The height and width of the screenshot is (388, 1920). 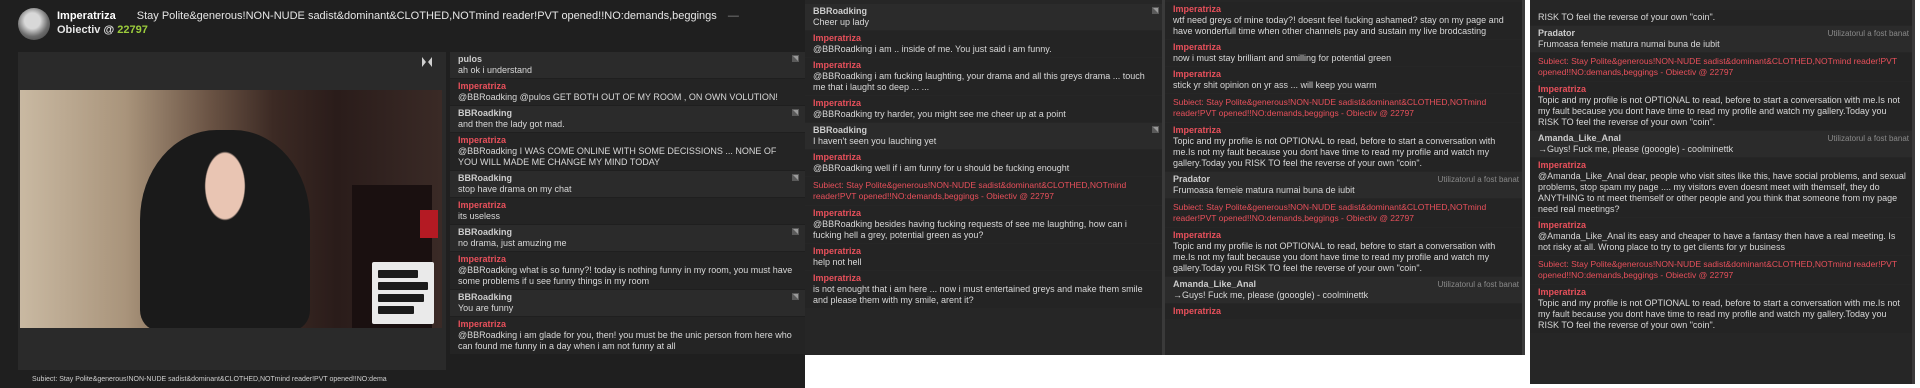 I want to click on chat-message: BBRoadking You are funny, so click(x=627, y=303).